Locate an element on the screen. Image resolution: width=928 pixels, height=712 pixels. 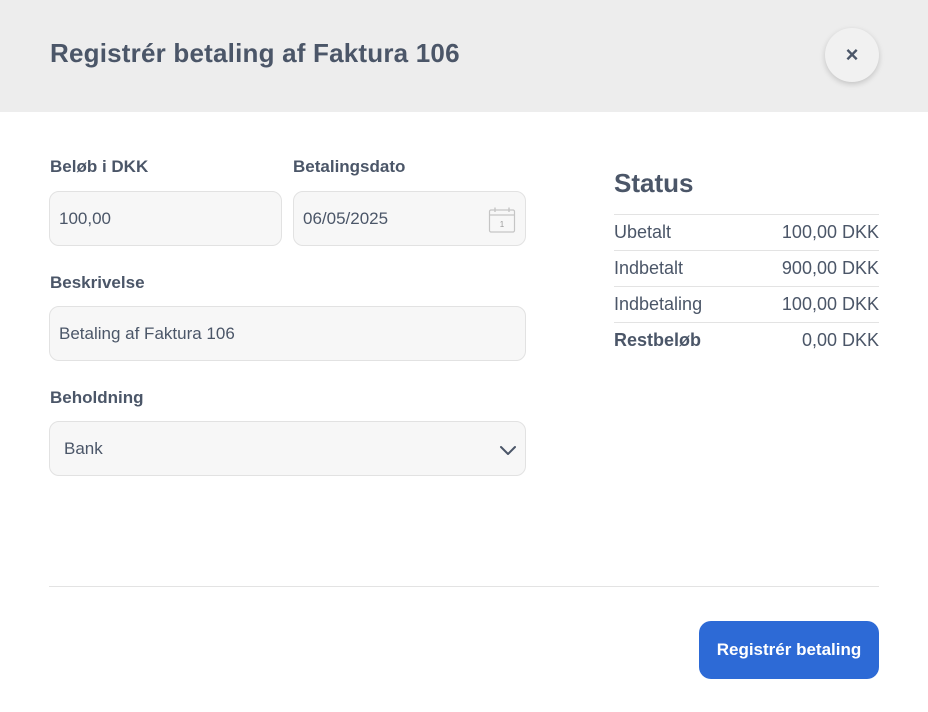
status-label: Indbetalt is located at coordinates (649, 268).